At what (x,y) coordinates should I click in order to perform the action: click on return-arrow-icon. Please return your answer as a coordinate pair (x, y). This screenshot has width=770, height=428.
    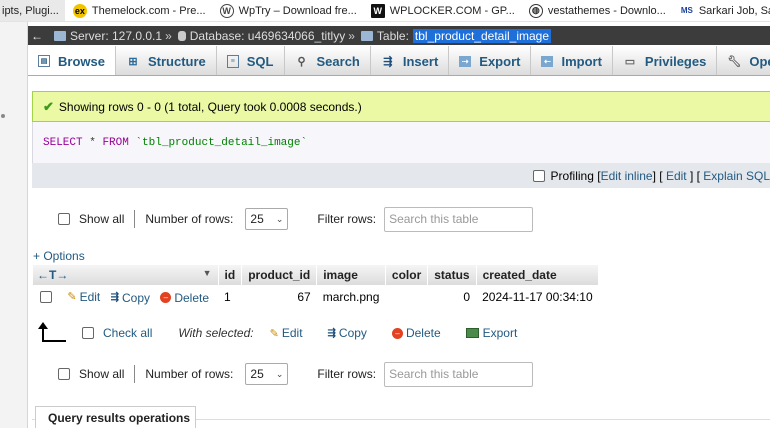
    Looking at the image, I should click on (52, 332).